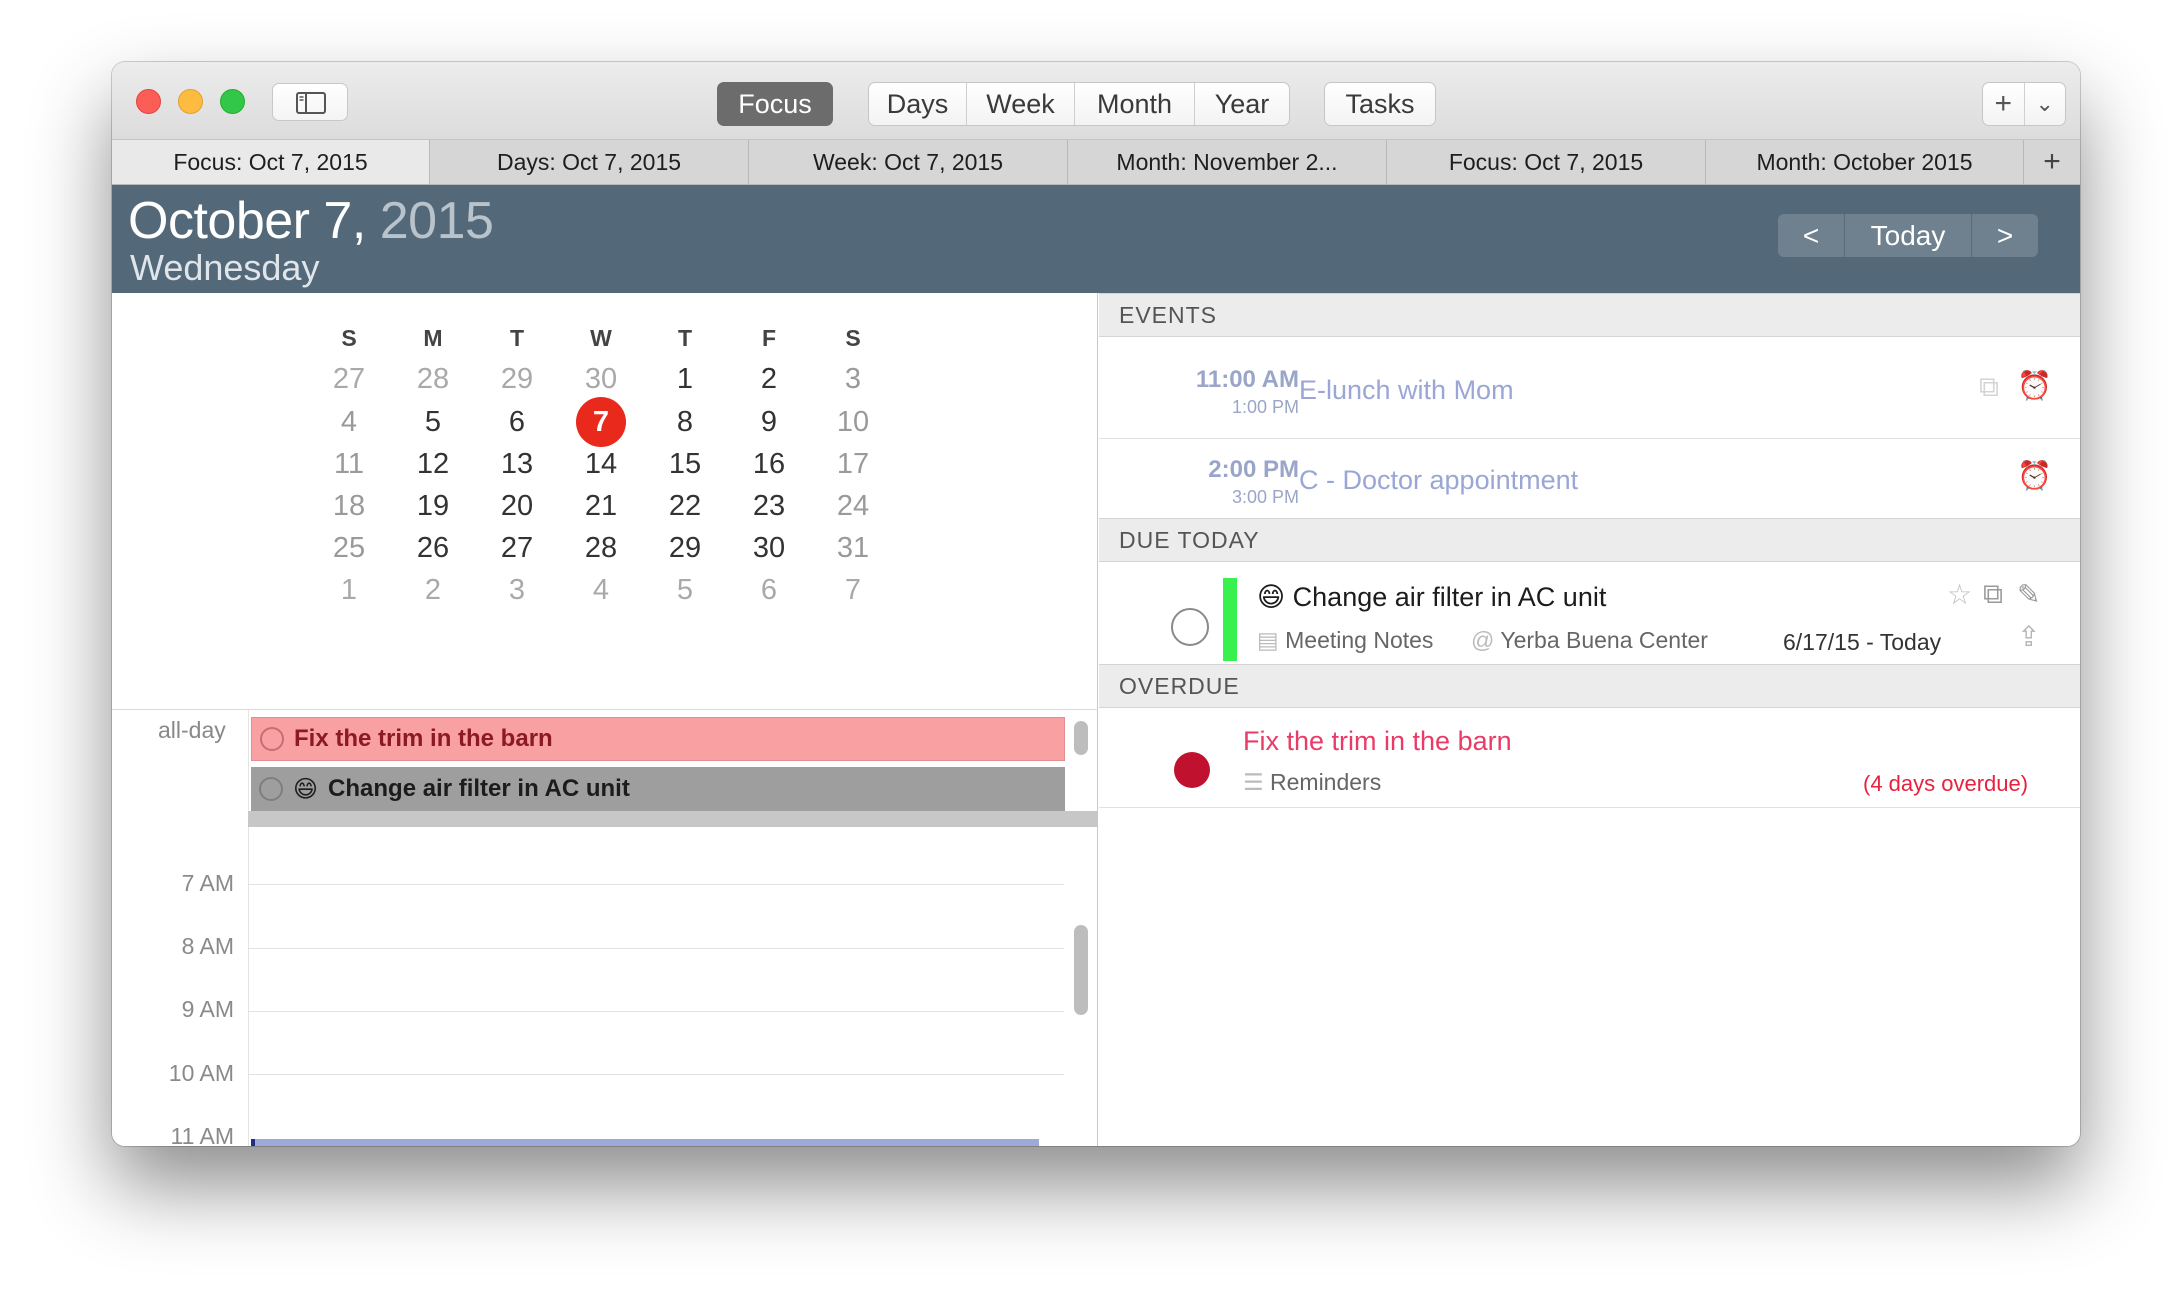  I want to click on calendar-day: 19, so click(433, 506).